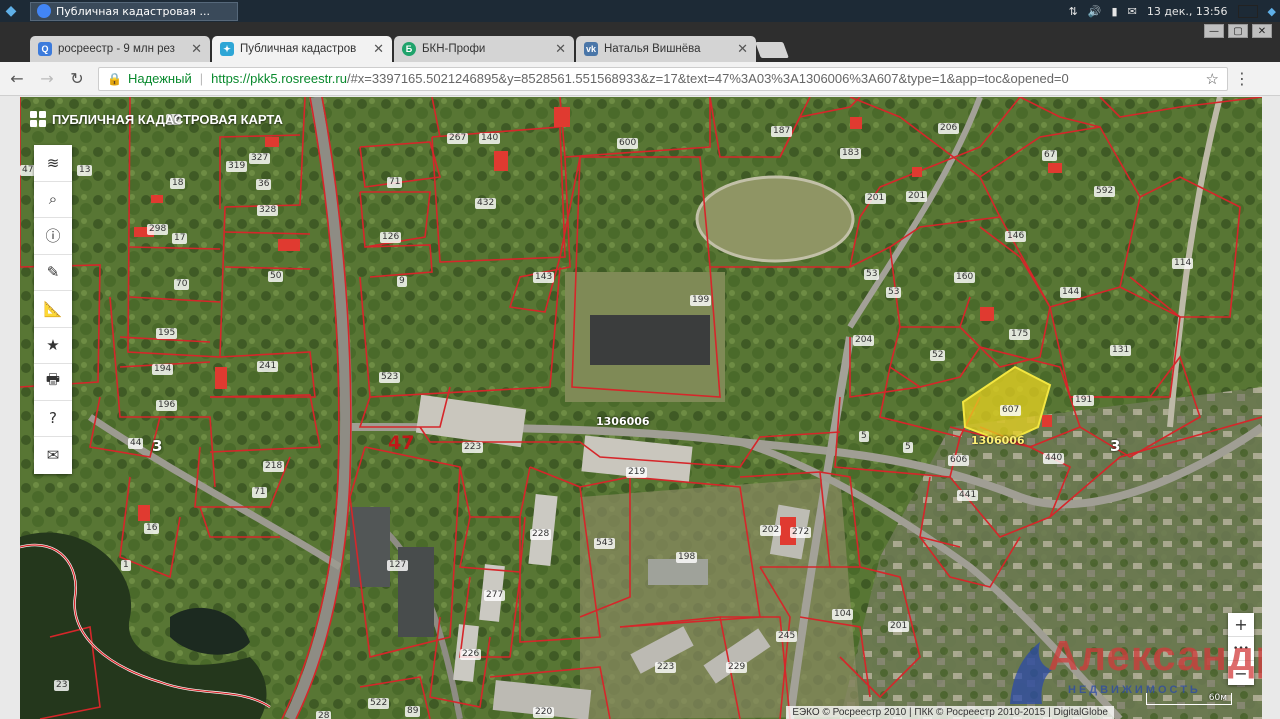  Describe the element at coordinates (872, 274) in the screenshot. I see `plot-label: 53` at that location.